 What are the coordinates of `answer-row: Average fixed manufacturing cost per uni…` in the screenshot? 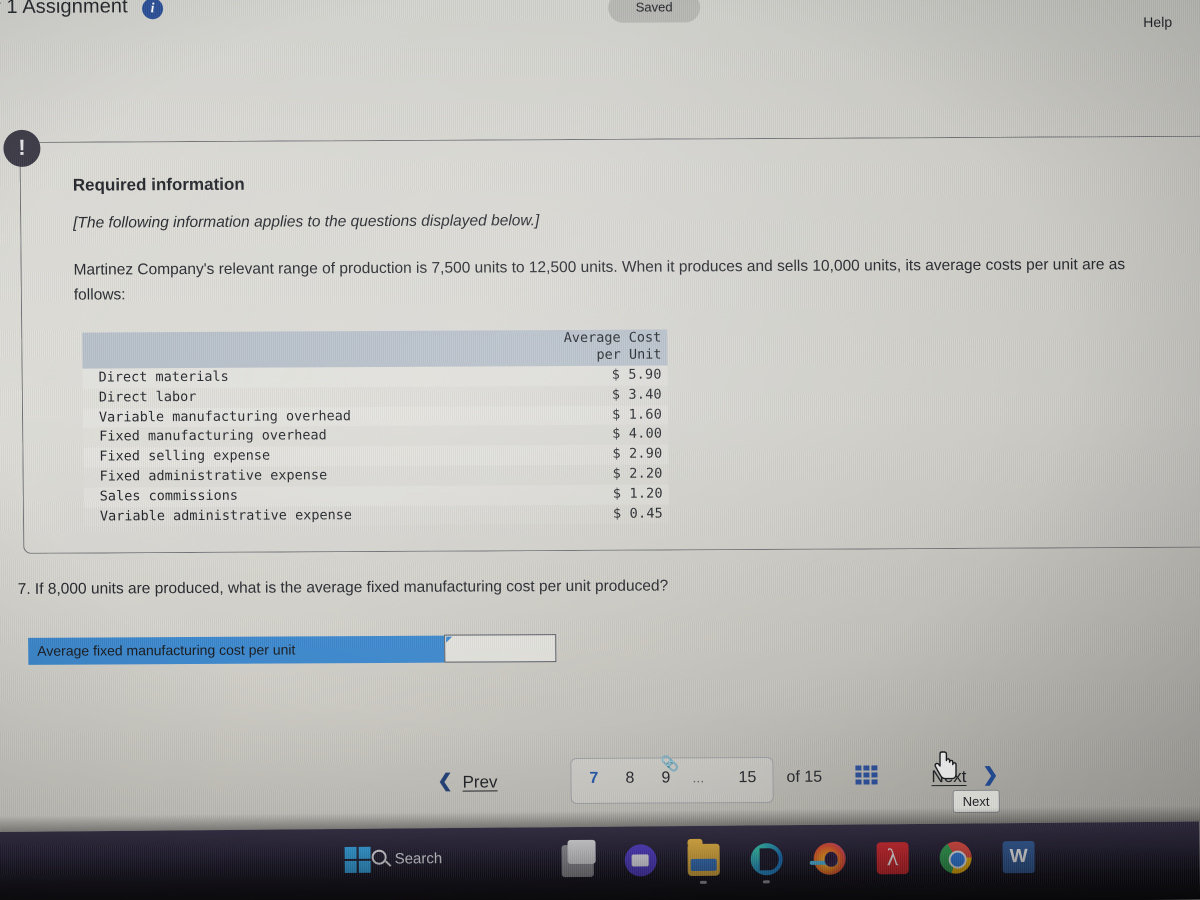 It's located at (292, 649).